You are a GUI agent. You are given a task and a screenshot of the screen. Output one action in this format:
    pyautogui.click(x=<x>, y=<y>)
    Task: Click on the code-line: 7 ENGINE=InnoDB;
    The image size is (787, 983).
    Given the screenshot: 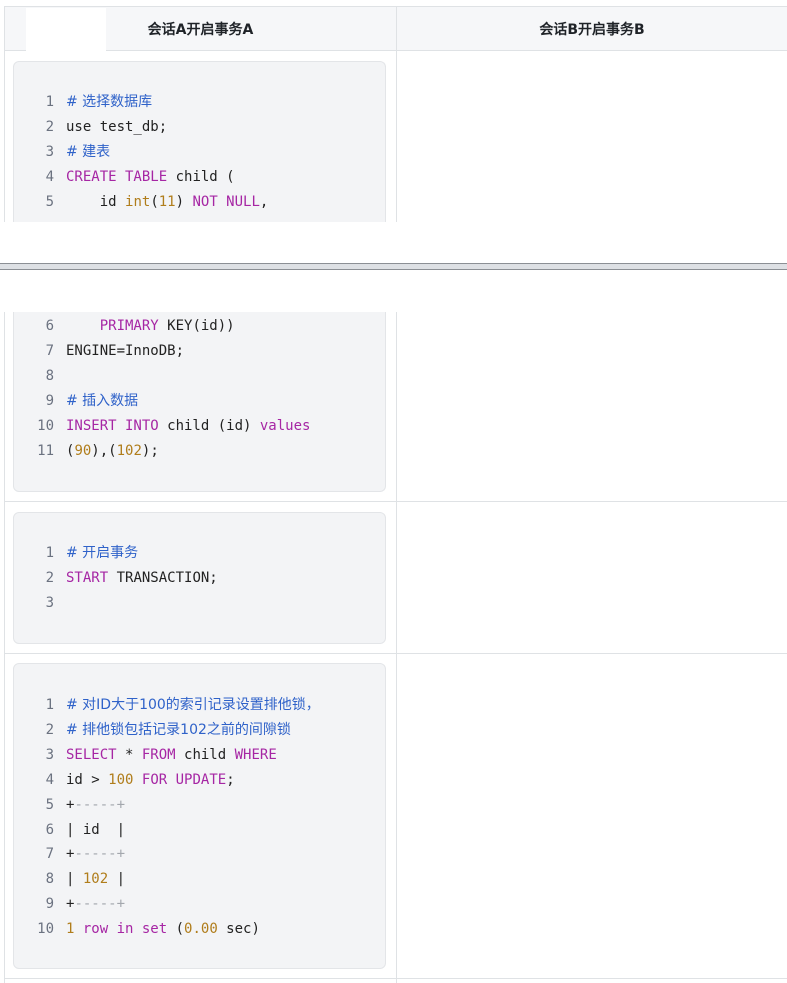 What is the action you would take?
    pyautogui.click(x=99, y=351)
    